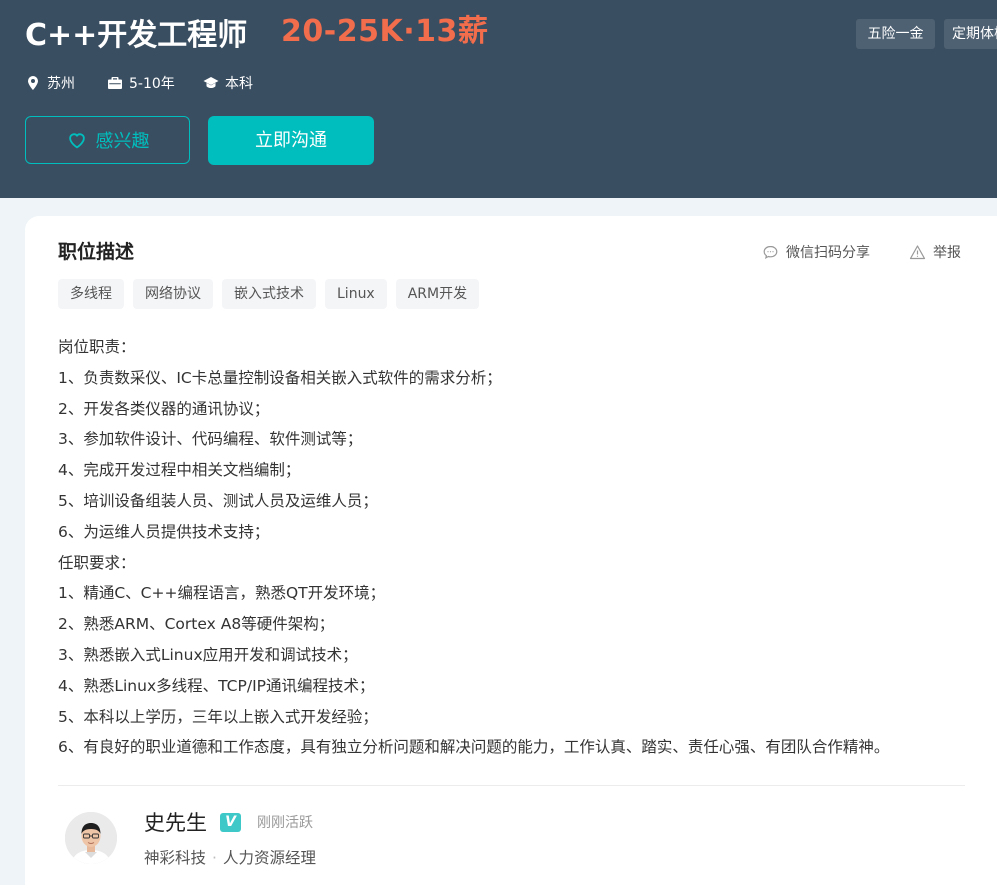 Image resolution: width=997 pixels, height=885 pixels. Describe the element at coordinates (33, 83) in the screenshot. I see `location-icon` at that location.